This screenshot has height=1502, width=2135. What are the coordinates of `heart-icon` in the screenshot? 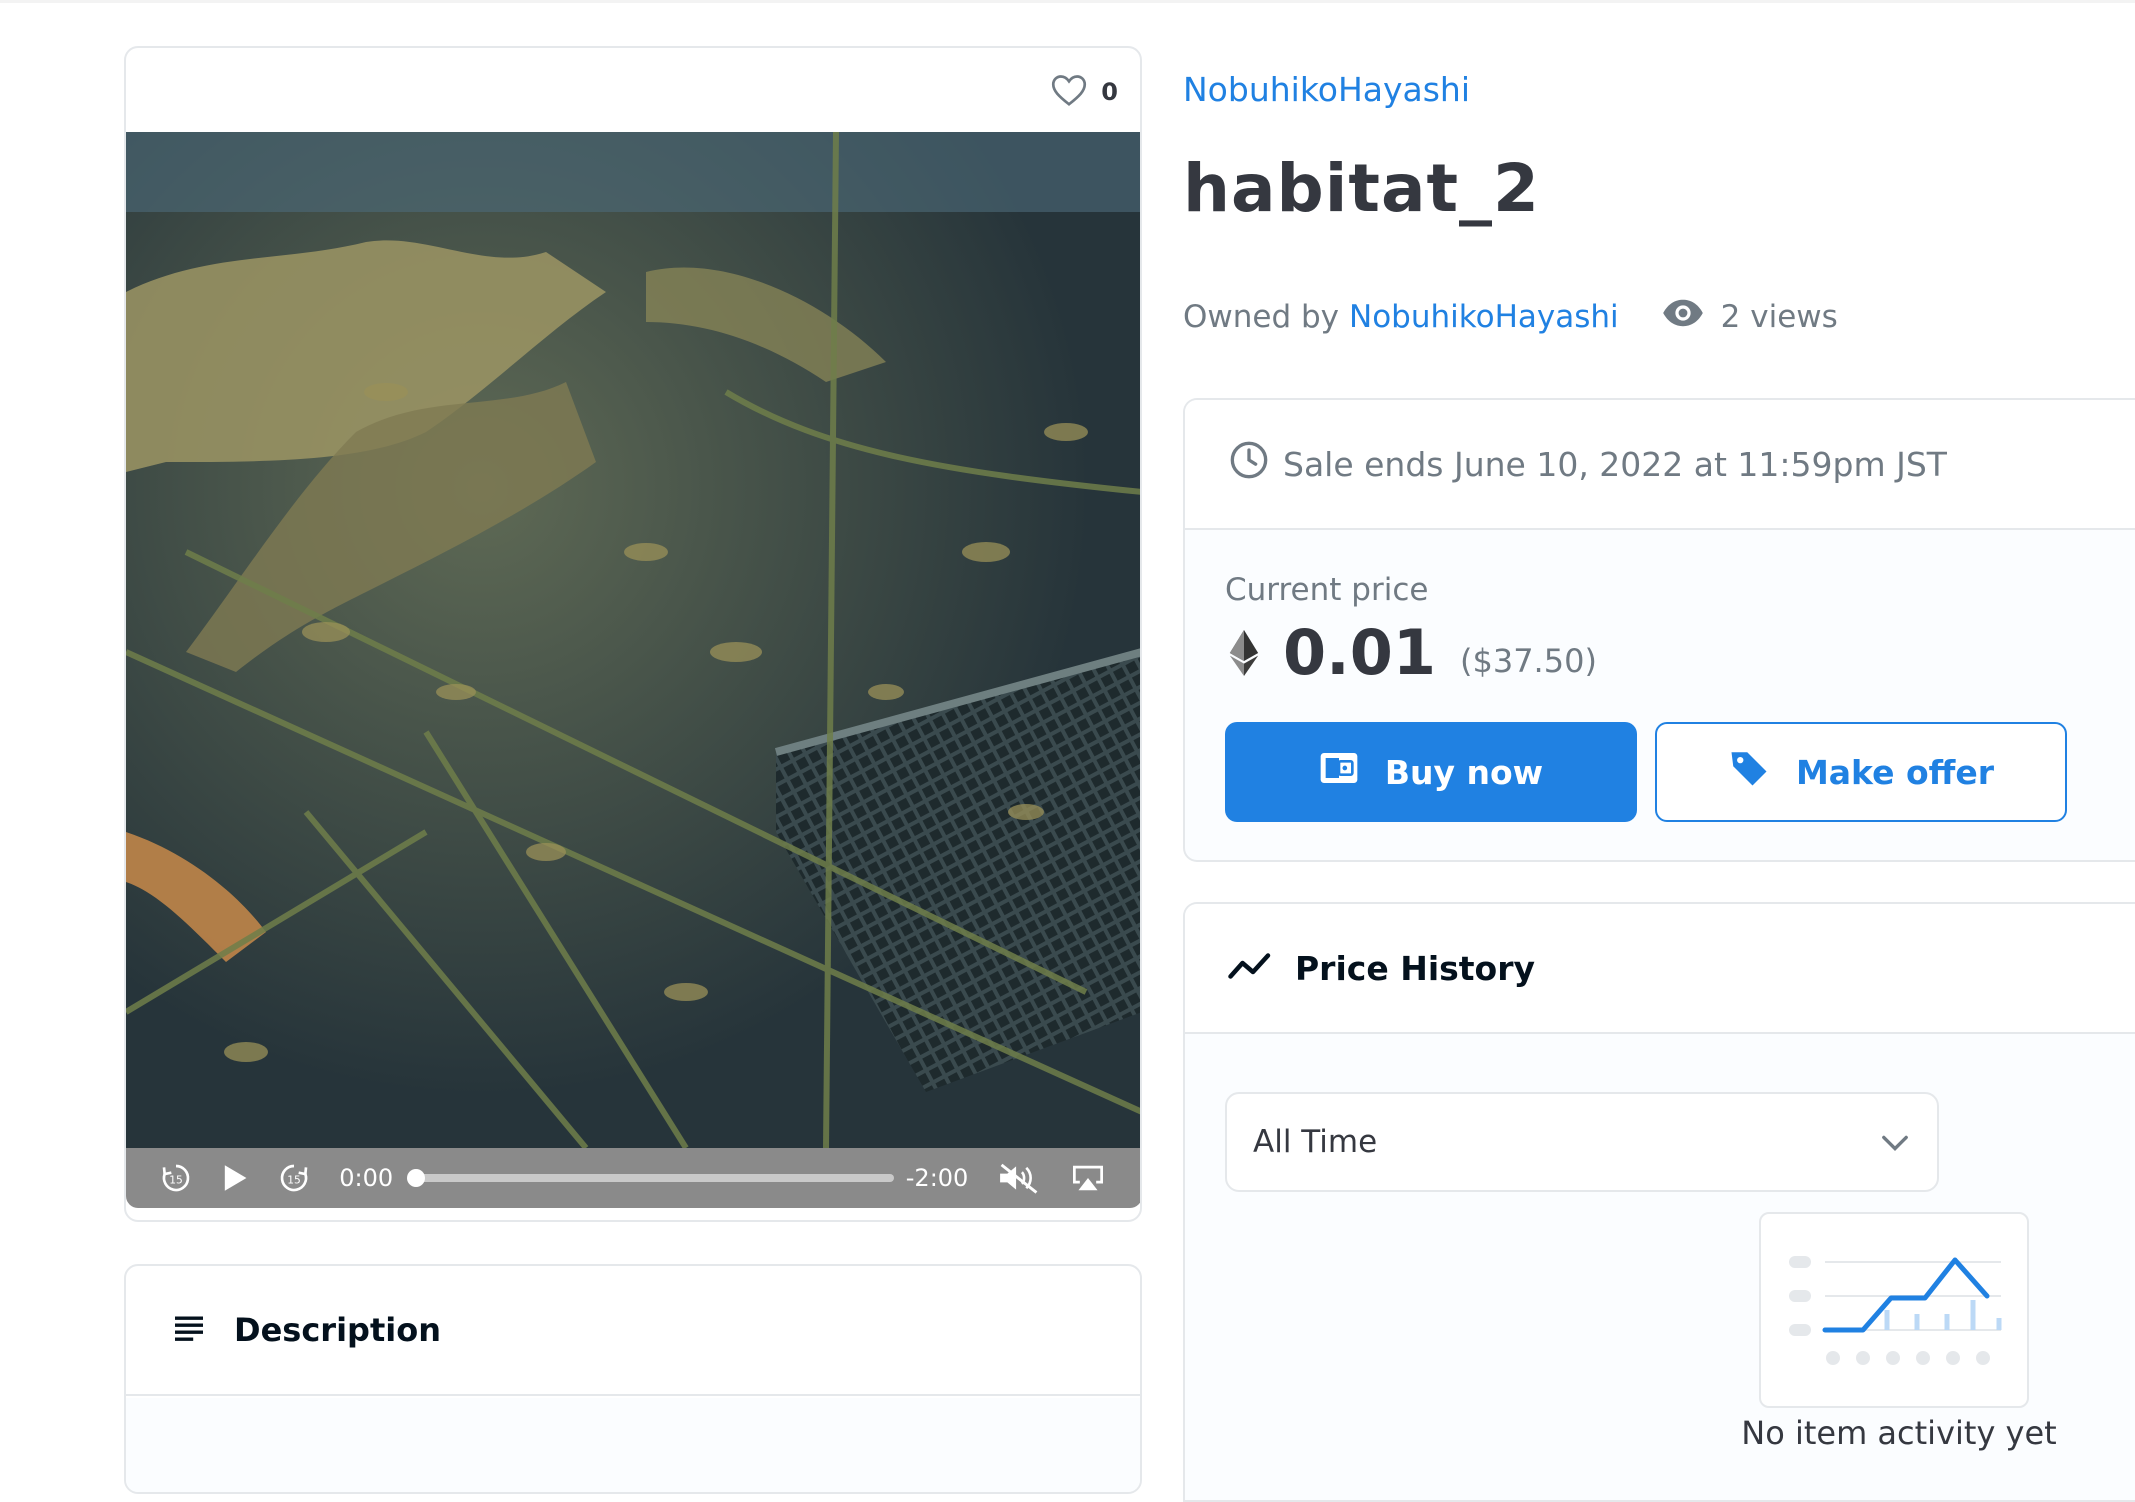 It's located at (1069, 92).